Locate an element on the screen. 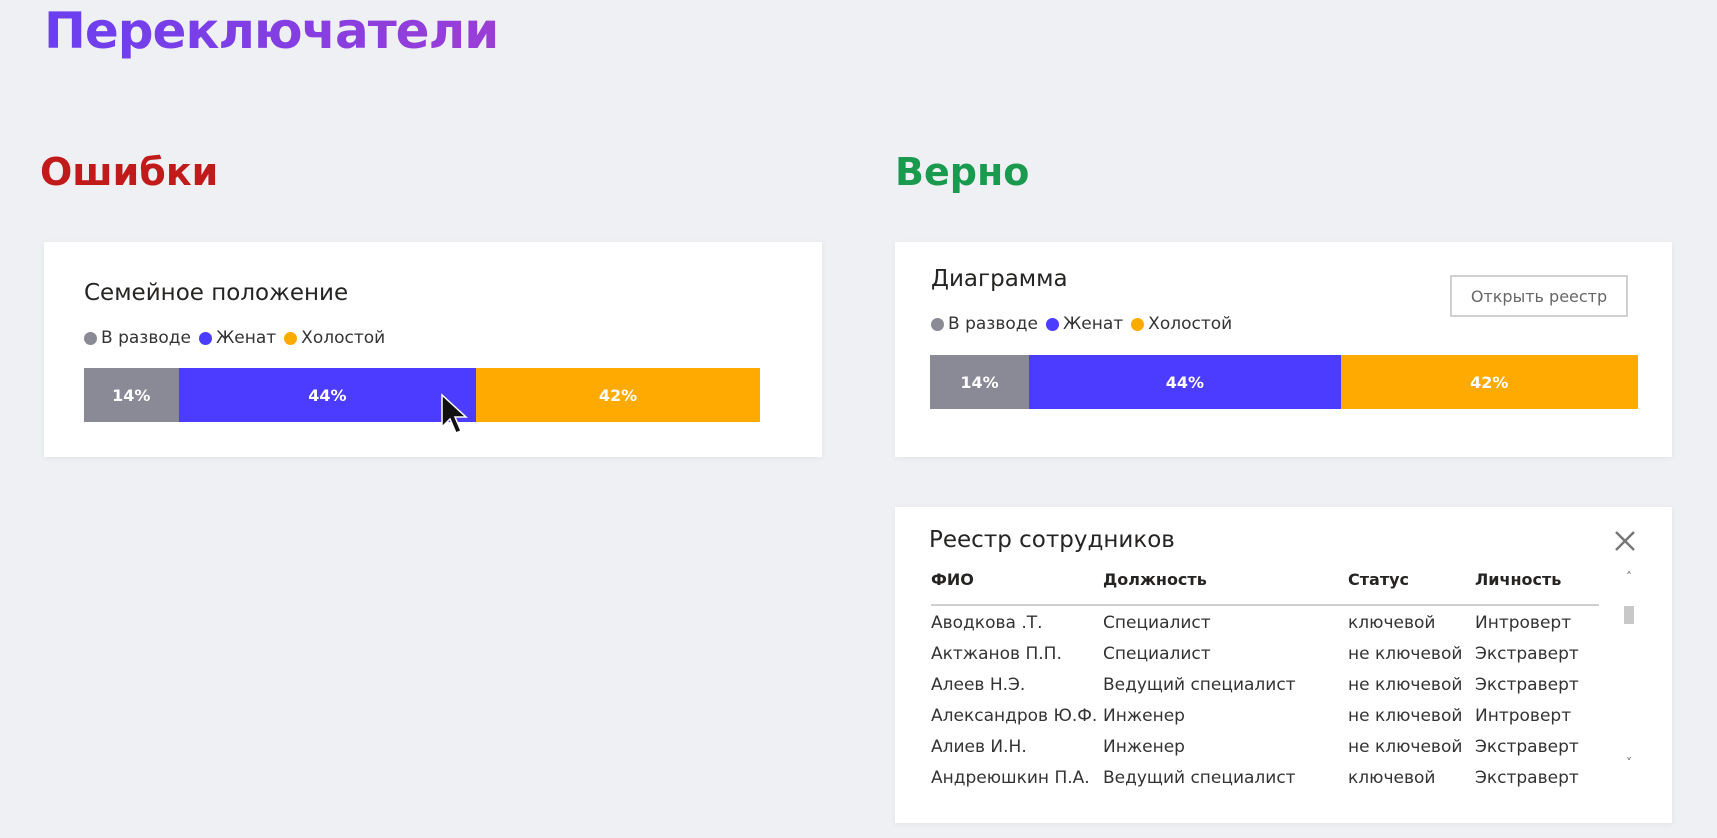 The image size is (1717, 838). column-header-name: ФИО is located at coordinates (952, 579).